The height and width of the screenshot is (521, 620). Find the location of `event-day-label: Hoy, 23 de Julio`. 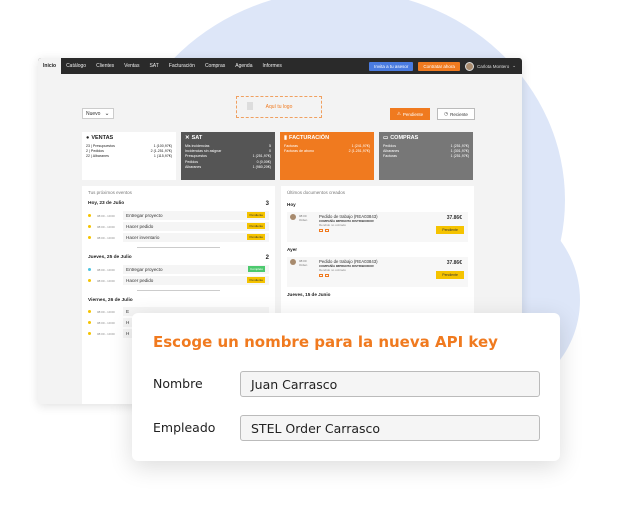

event-day-label: Hoy, 23 de Julio is located at coordinates (106, 203).